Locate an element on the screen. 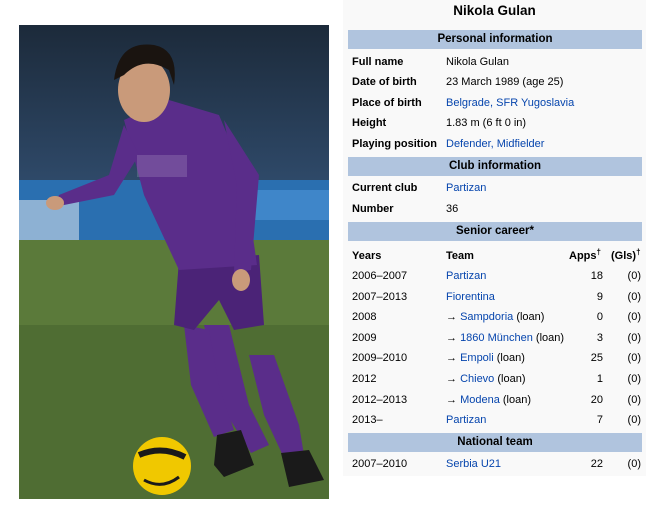  career-apps: 22 is located at coordinates (596, 464).